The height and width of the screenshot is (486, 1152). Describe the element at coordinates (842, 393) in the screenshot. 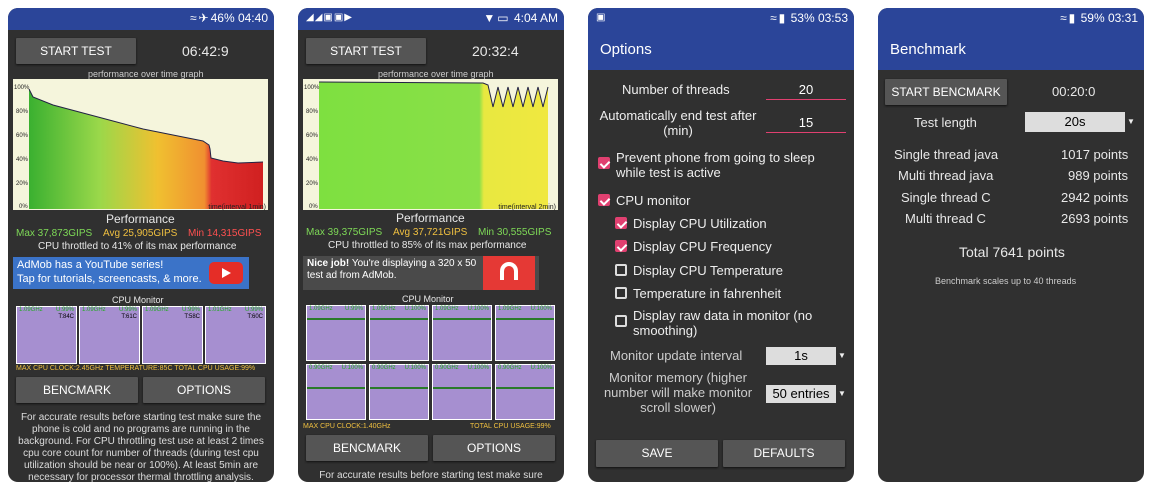

I see `memory-dropdown-icon: ▼` at that location.